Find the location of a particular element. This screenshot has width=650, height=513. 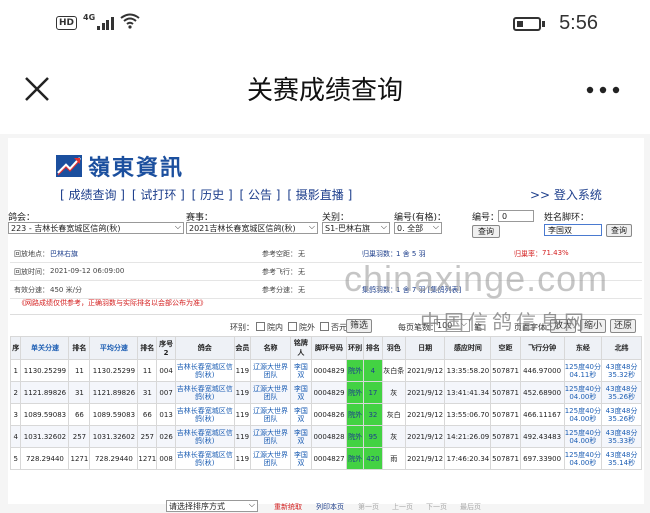

table-cell: 420 is located at coordinates (373, 458).